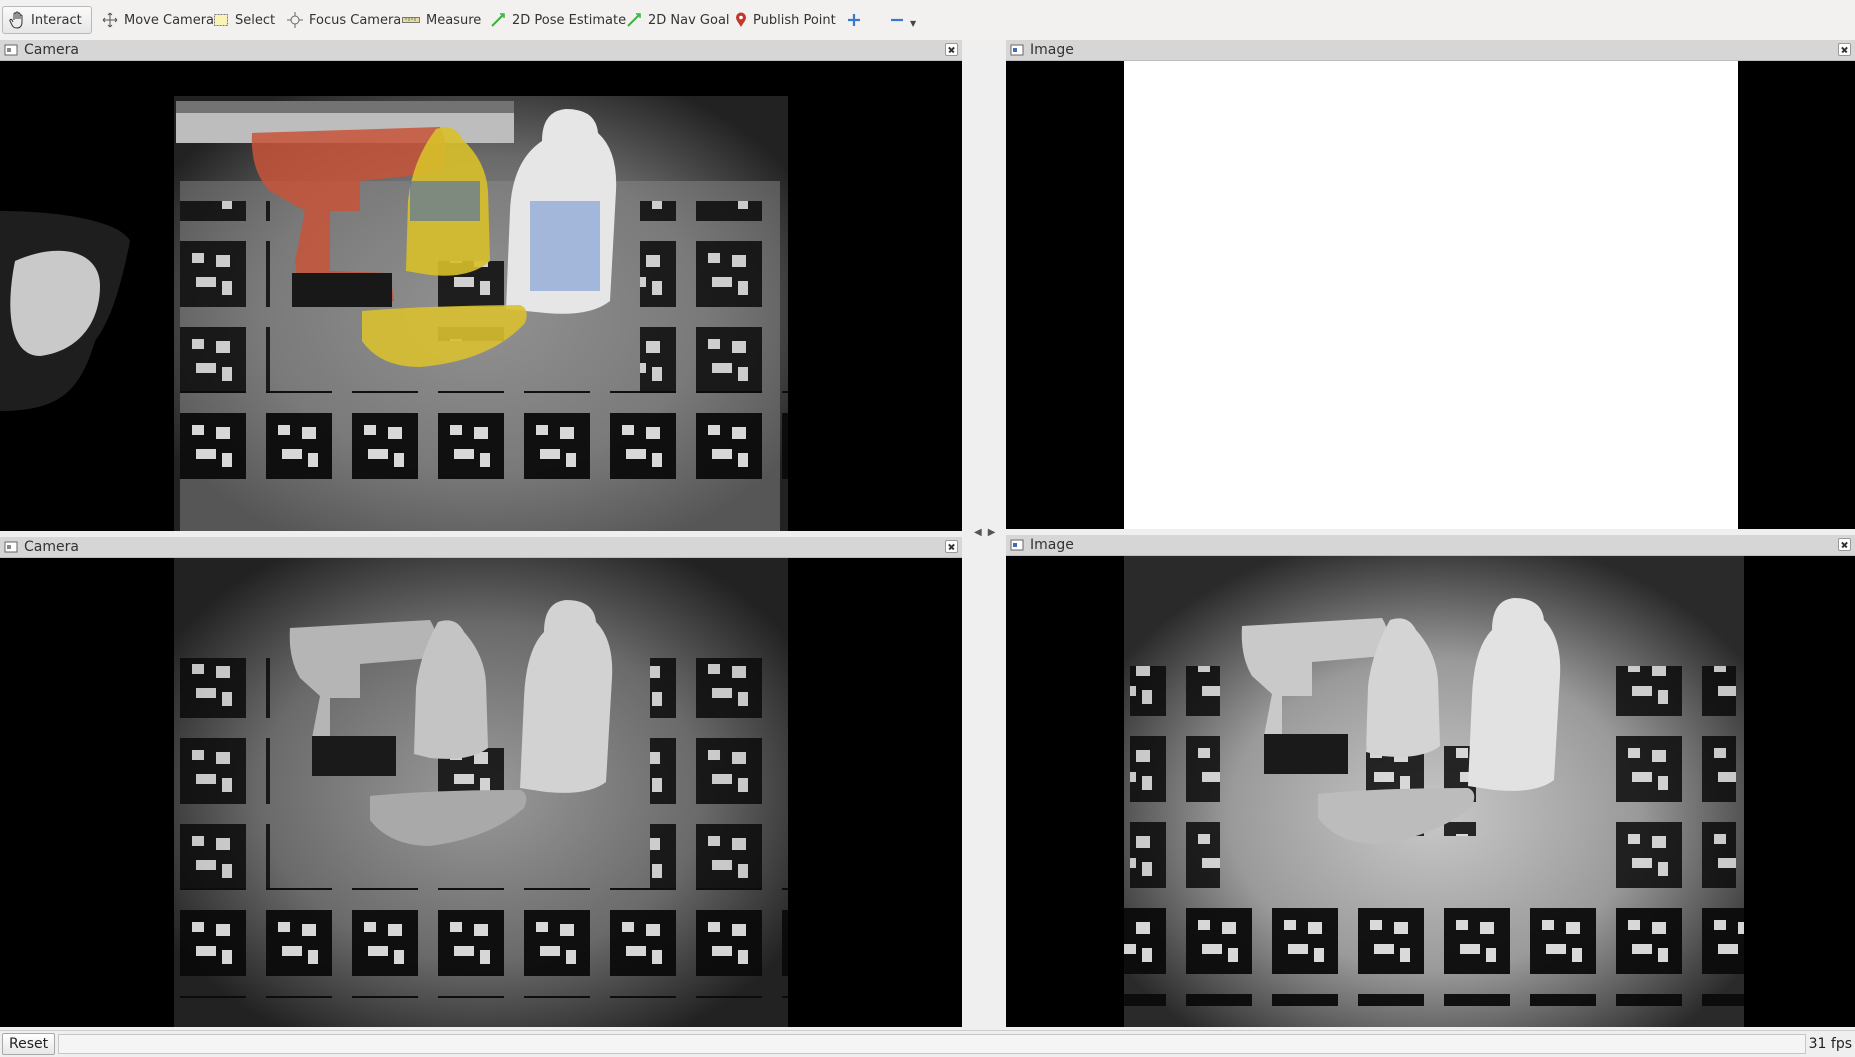  What do you see at coordinates (51, 50) in the screenshot?
I see `camera-panel-top-title: Camera` at bounding box center [51, 50].